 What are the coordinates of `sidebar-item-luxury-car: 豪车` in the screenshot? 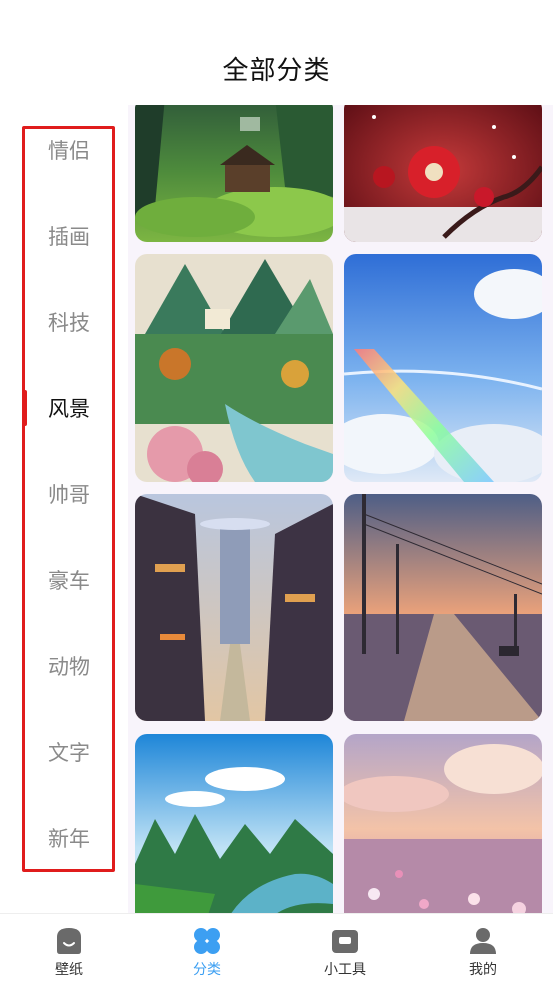 It's located at (69, 580).